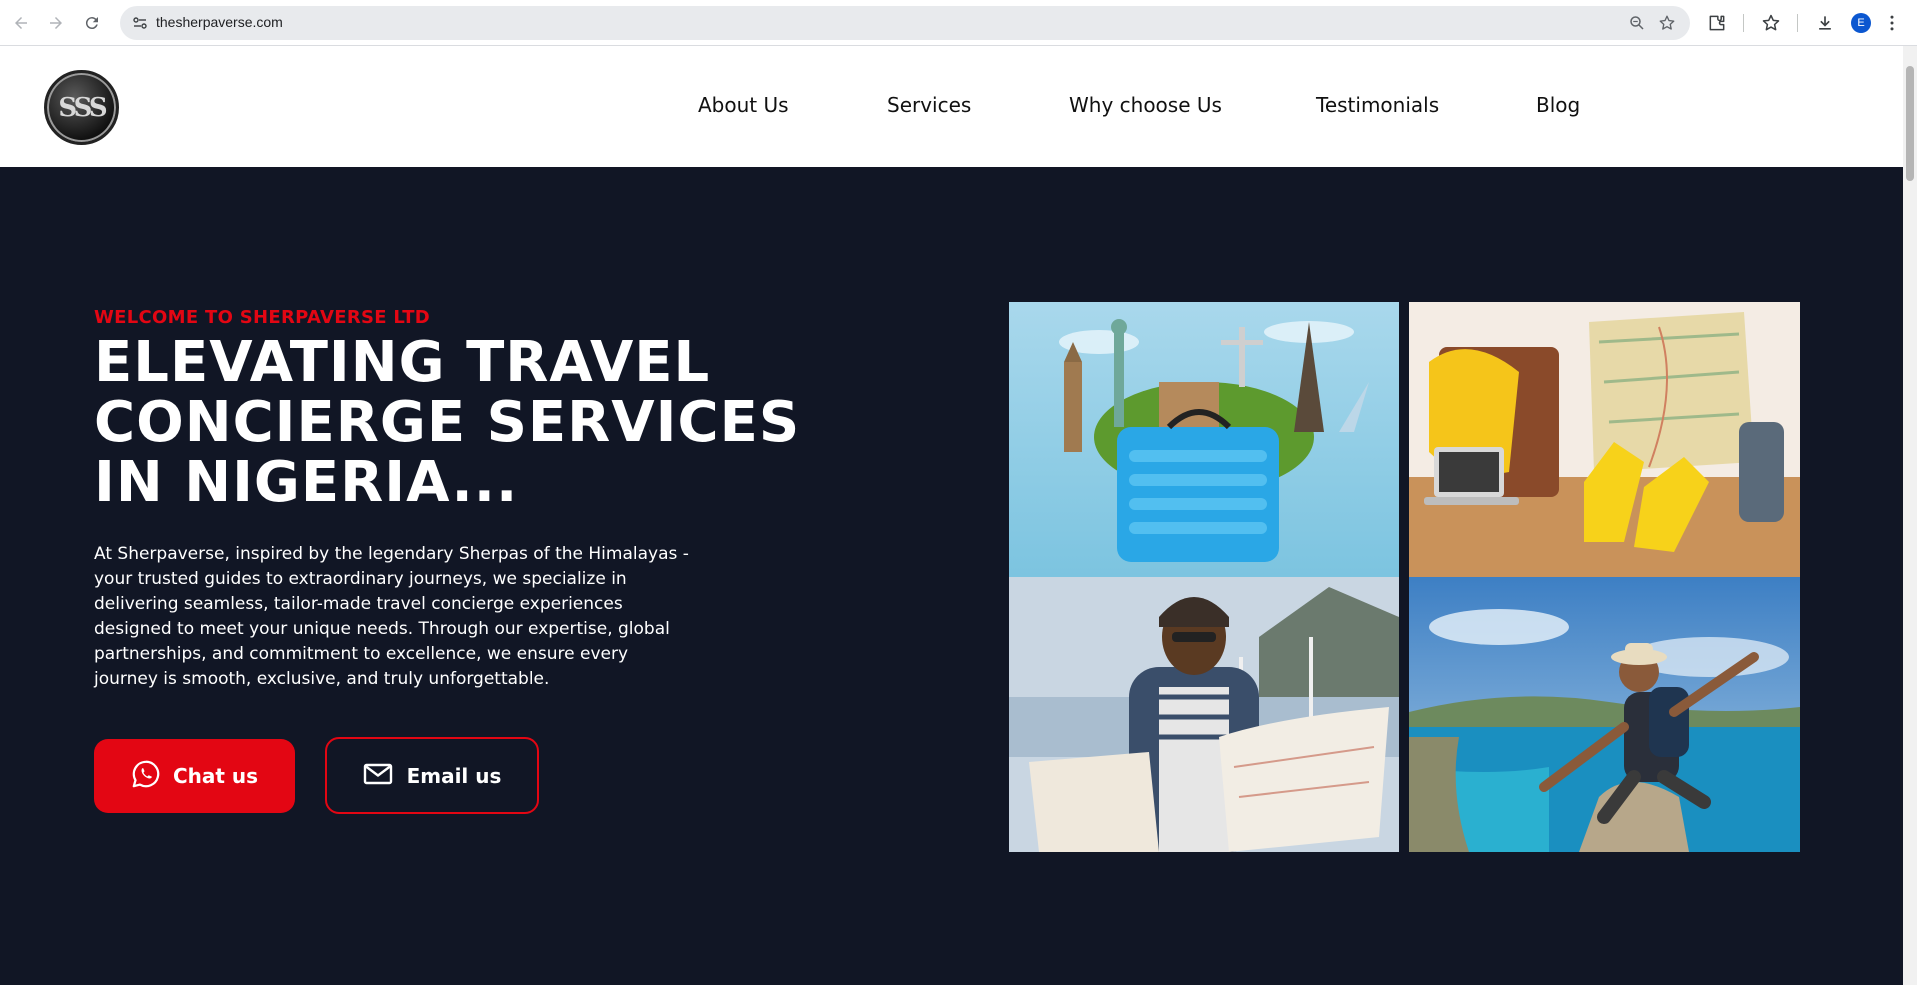 The image size is (1917, 985). Describe the element at coordinates (743, 105) in the screenshot. I see `nav-about-us: About Us` at that location.